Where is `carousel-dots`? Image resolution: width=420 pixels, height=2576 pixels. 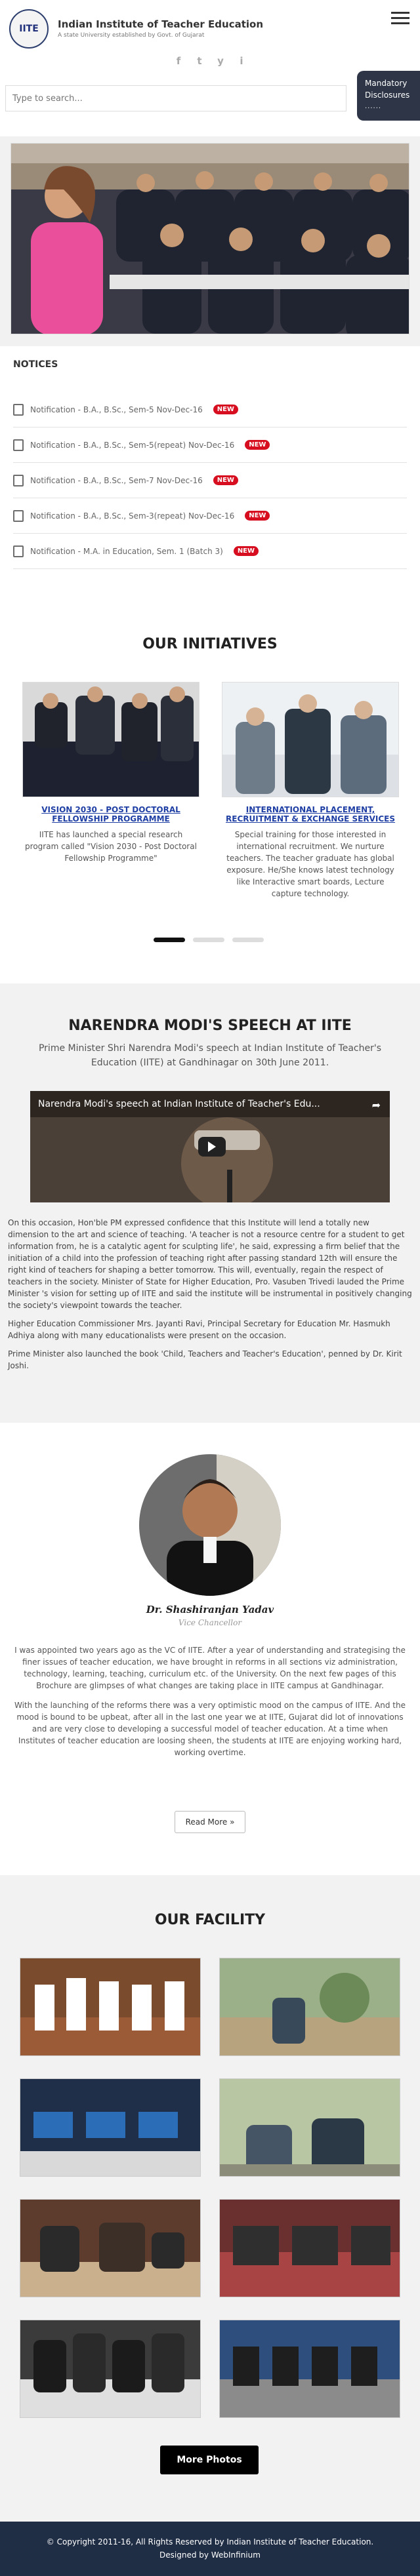
carousel-dots is located at coordinates (209, 940).